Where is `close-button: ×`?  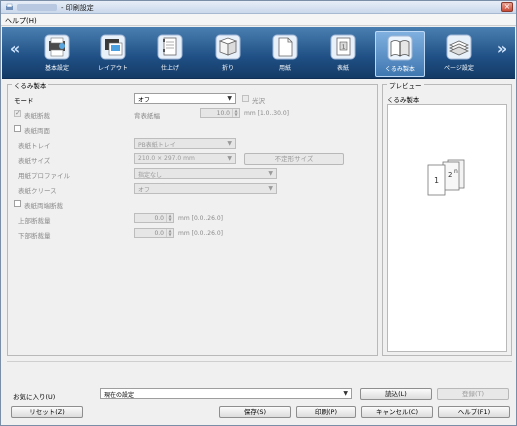
close-button: × is located at coordinates (507, 7).